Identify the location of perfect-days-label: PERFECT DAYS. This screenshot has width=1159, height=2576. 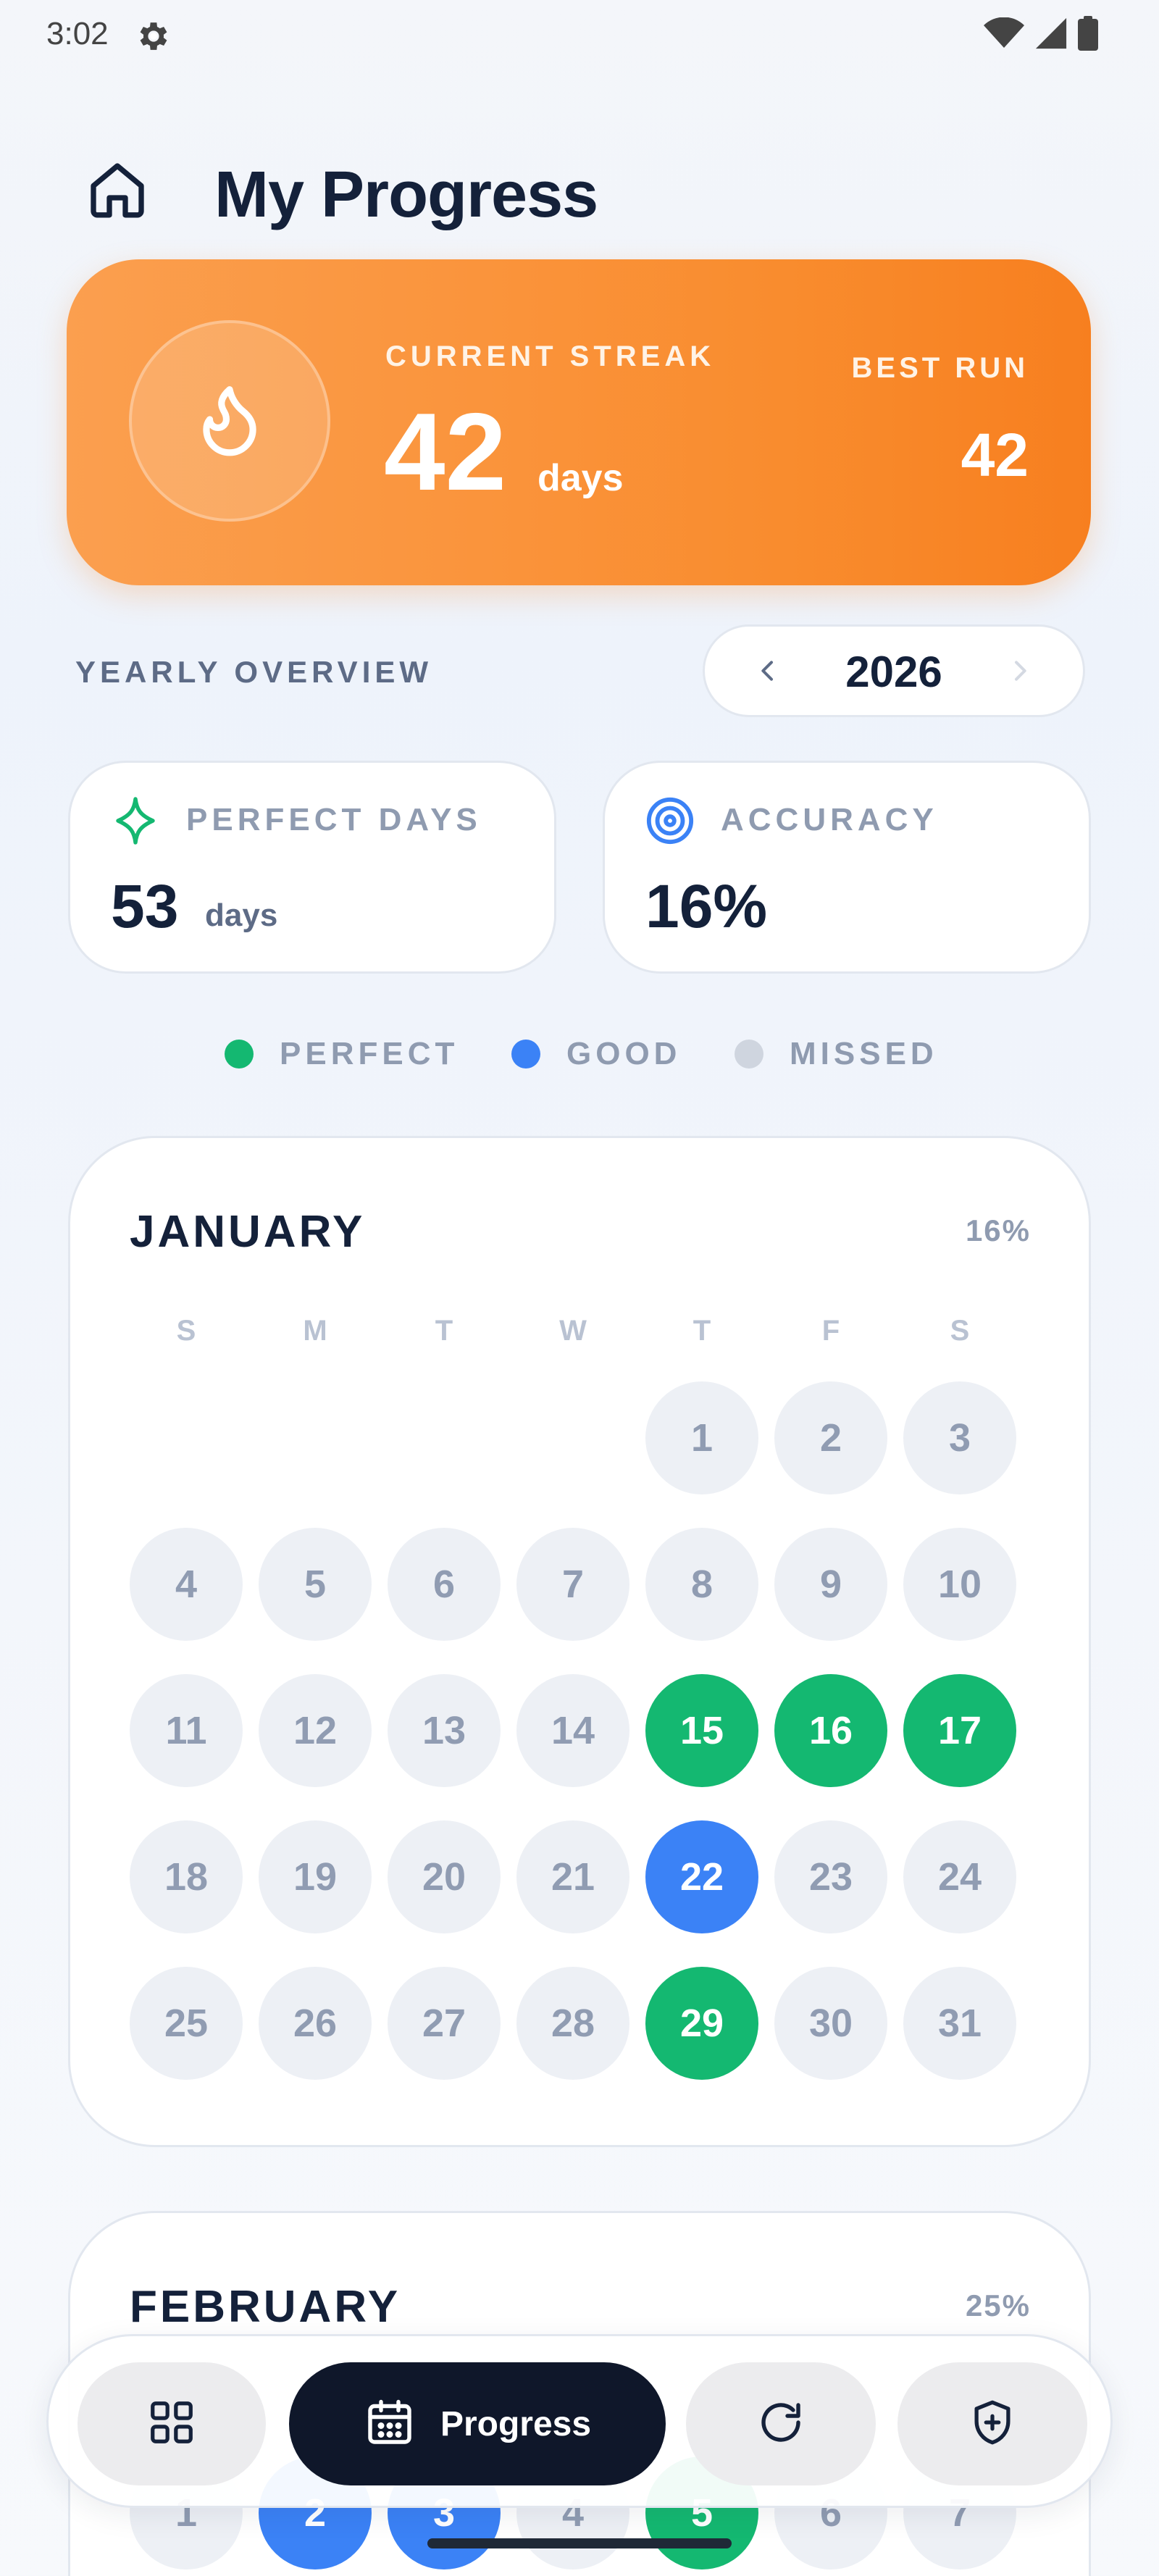
(334, 819).